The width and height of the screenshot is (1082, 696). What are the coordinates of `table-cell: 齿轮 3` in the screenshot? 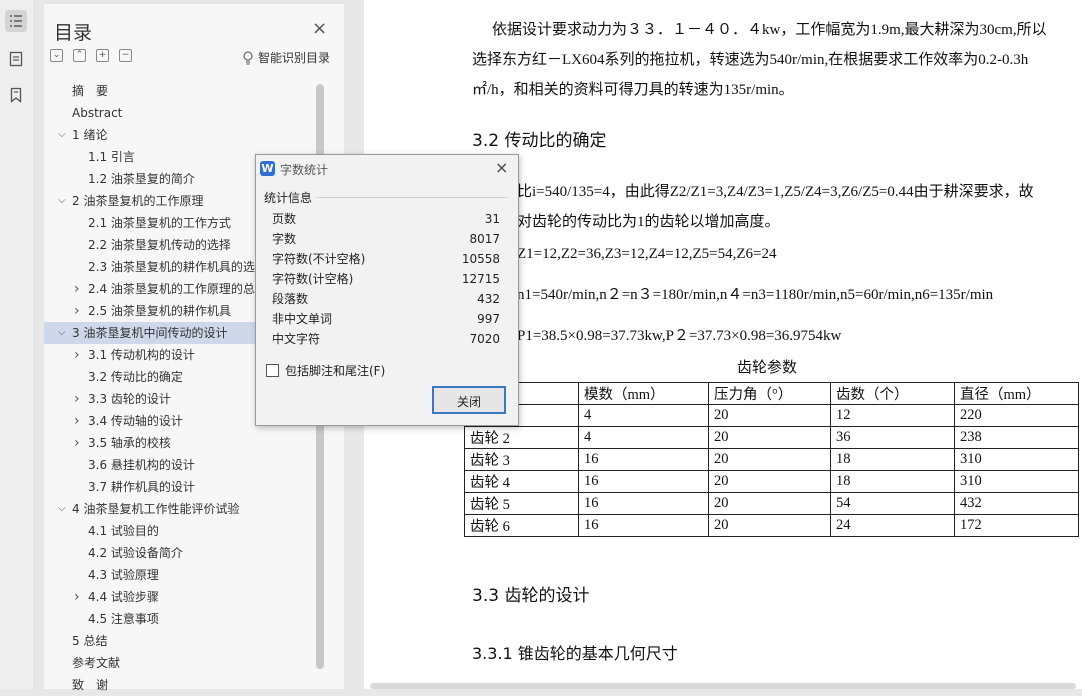 It's located at (521, 459).